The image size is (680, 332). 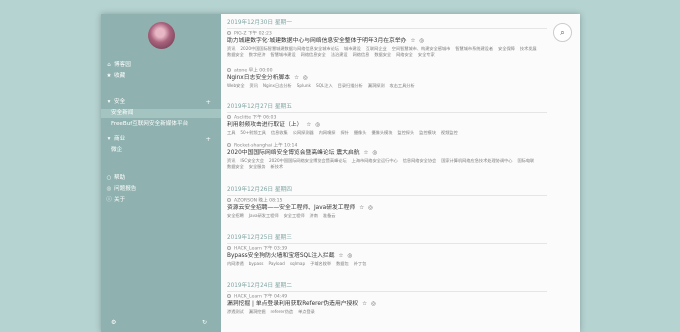 What do you see at coordinates (109, 178) in the screenshot?
I see `help-icon: ○` at bounding box center [109, 178].